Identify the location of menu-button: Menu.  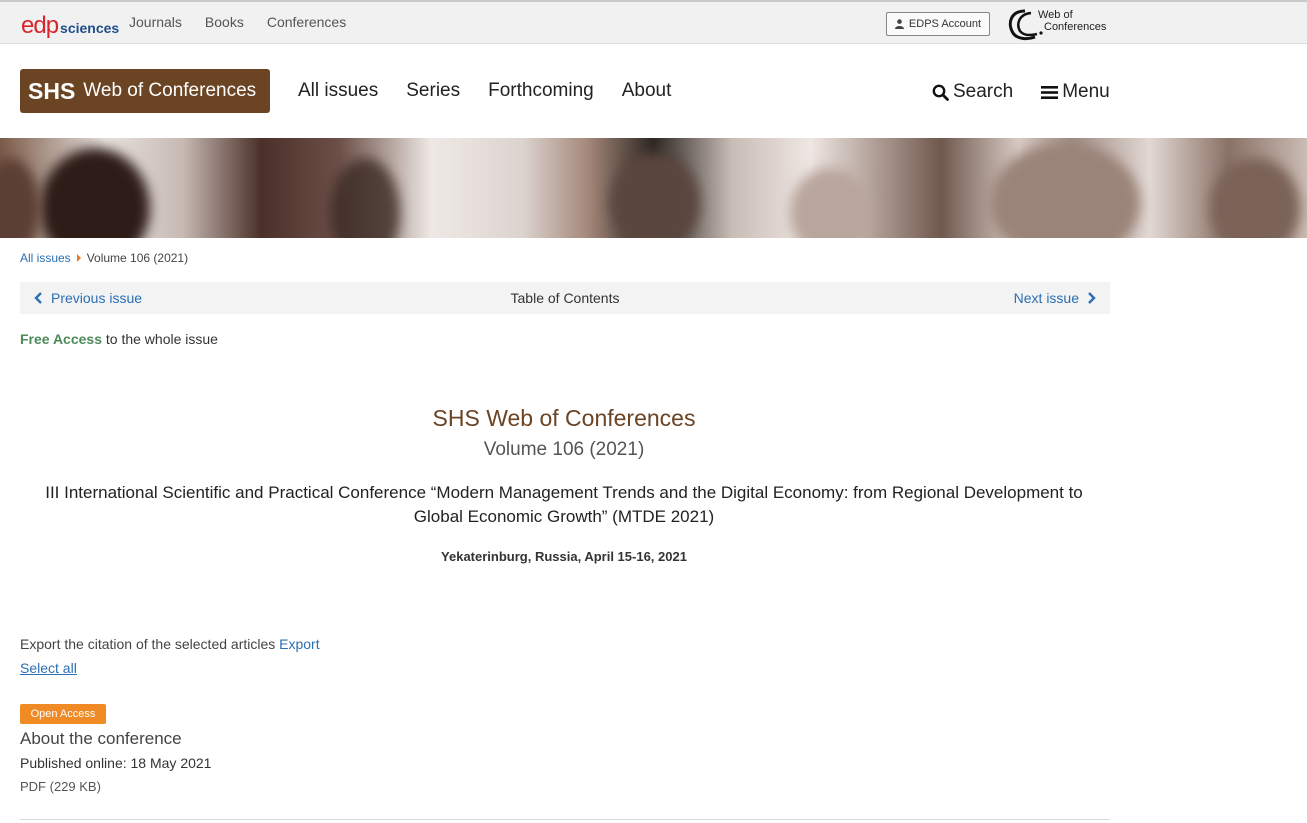
(1075, 92).